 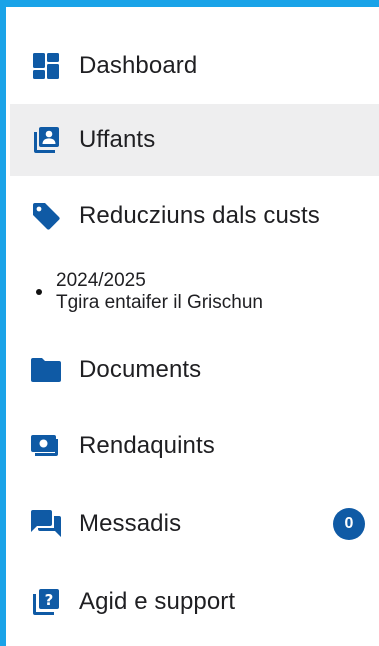 I want to click on sidebar-item-label: Uffants, so click(x=117, y=139).